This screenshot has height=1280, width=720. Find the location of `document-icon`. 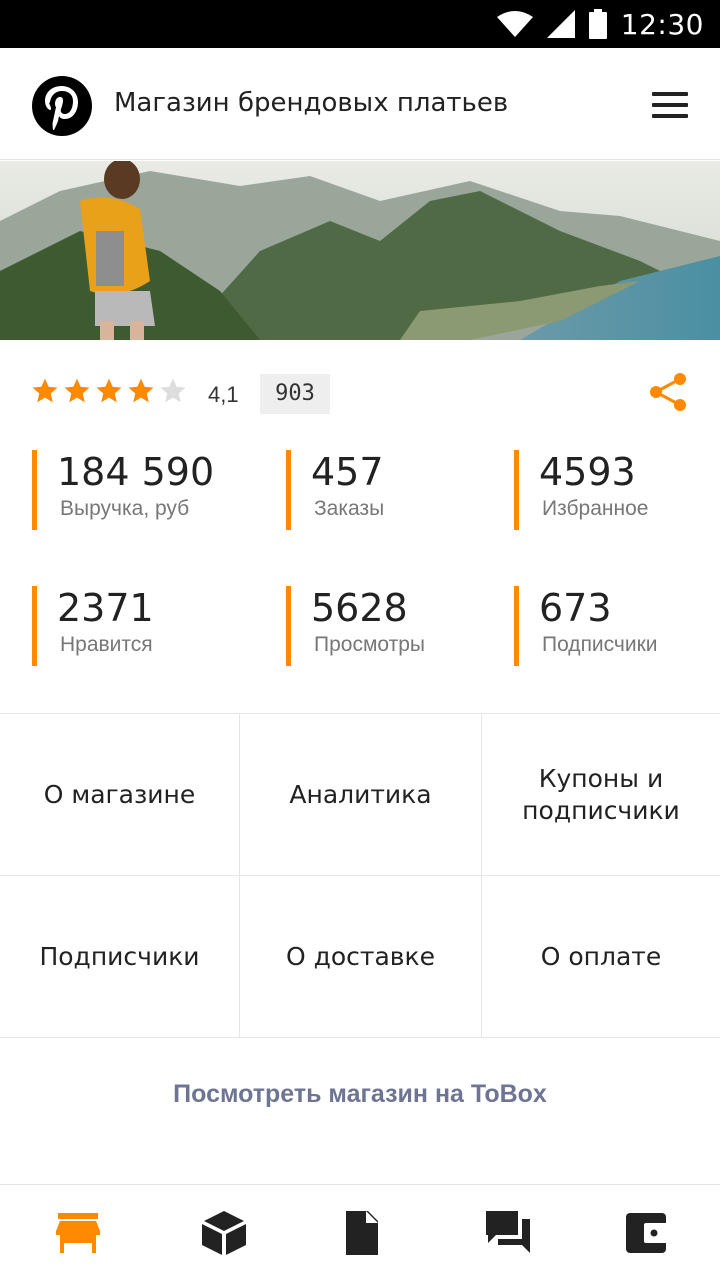

document-icon is located at coordinates (362, 1233).